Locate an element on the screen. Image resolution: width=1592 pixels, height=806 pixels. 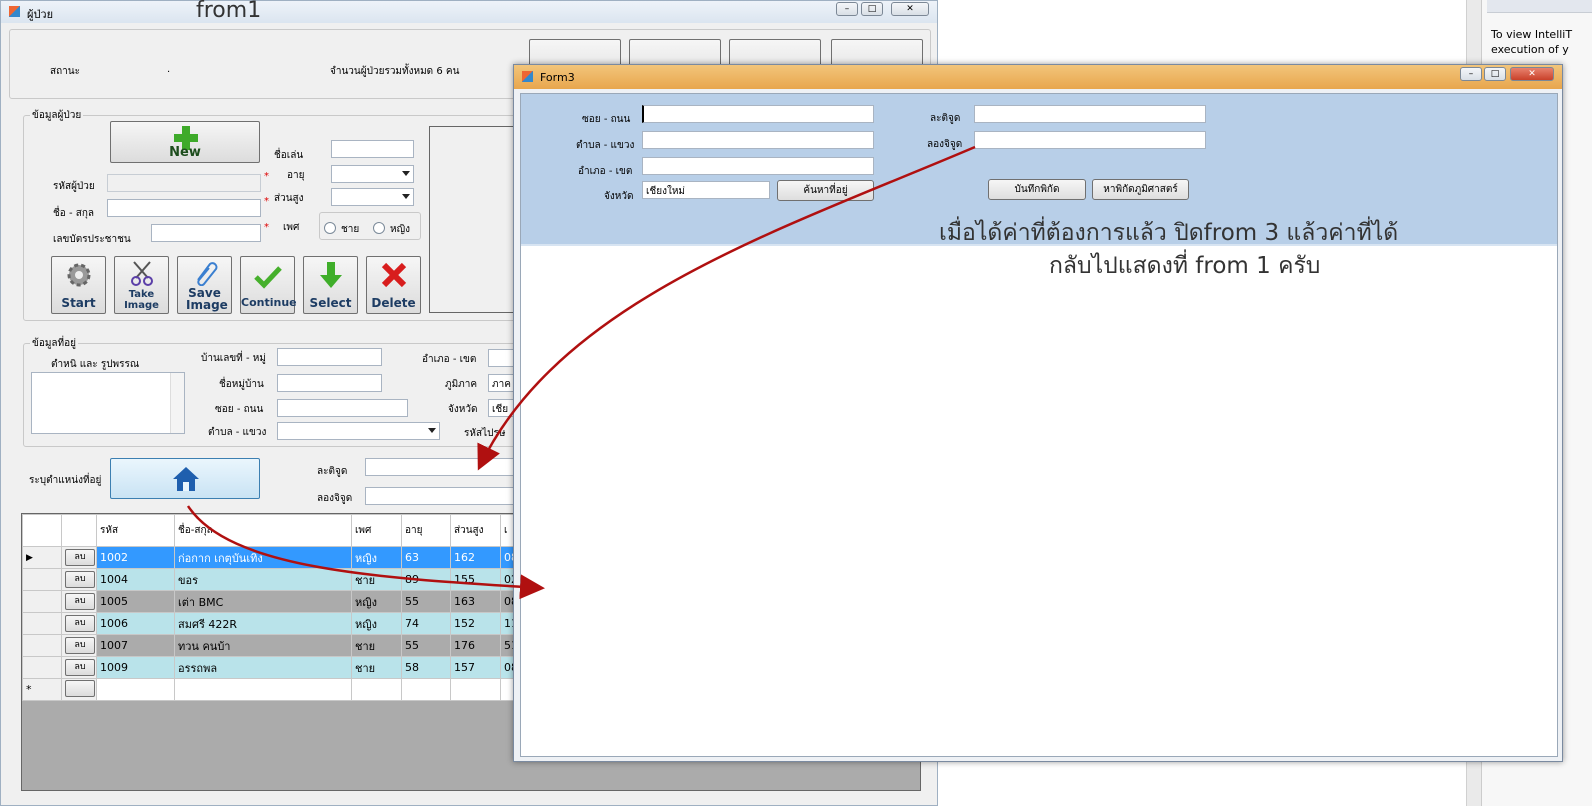
table-row: ▶ ลบ 1002 ก่อกาก เกตุบันเทิง หญิง 63 162 08 is located at coordinates (271, 557).